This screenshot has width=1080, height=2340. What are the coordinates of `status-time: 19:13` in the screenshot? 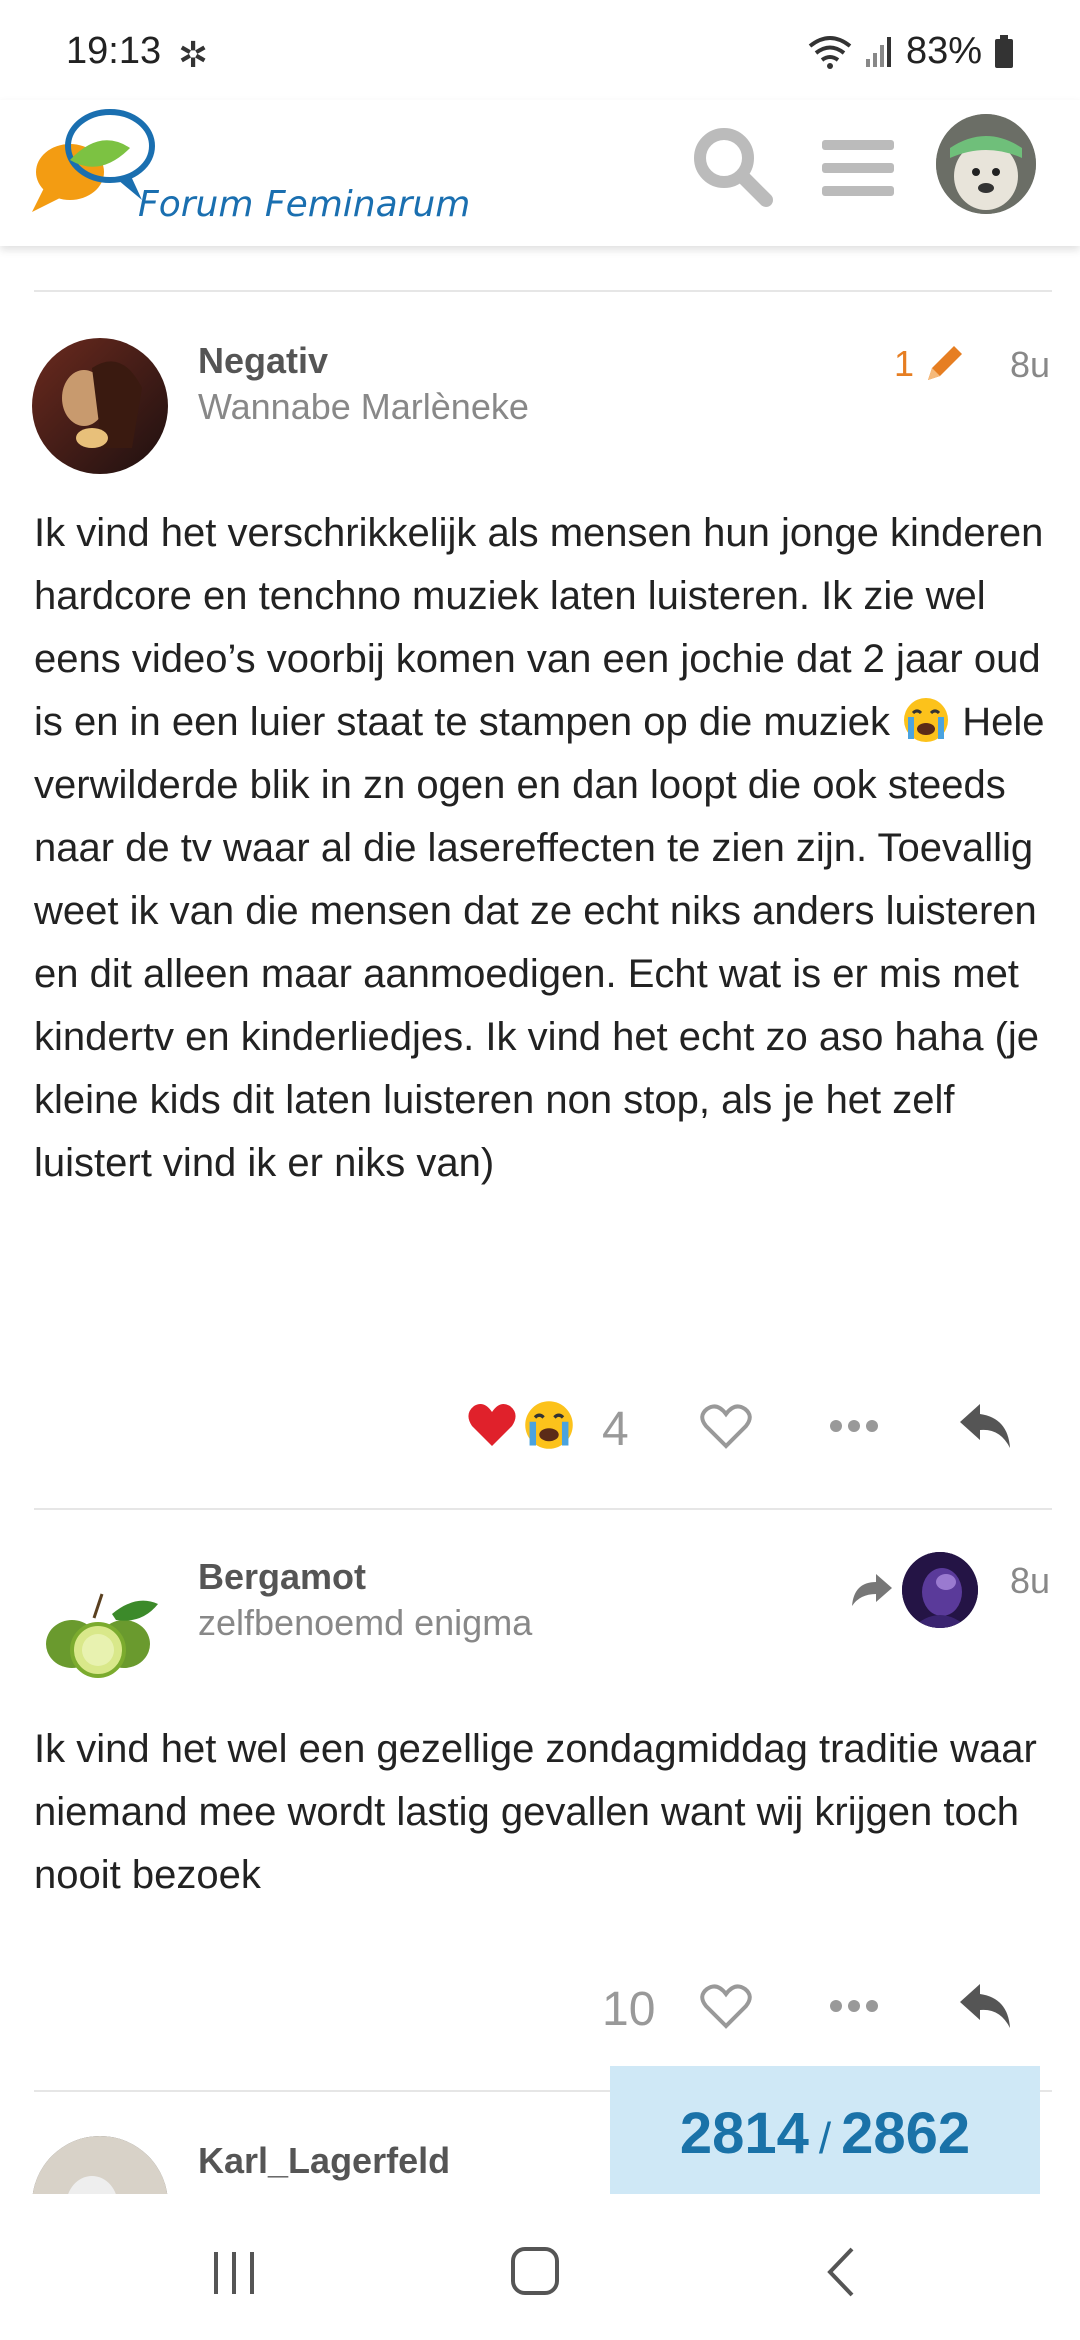 It's located at (114, 51).